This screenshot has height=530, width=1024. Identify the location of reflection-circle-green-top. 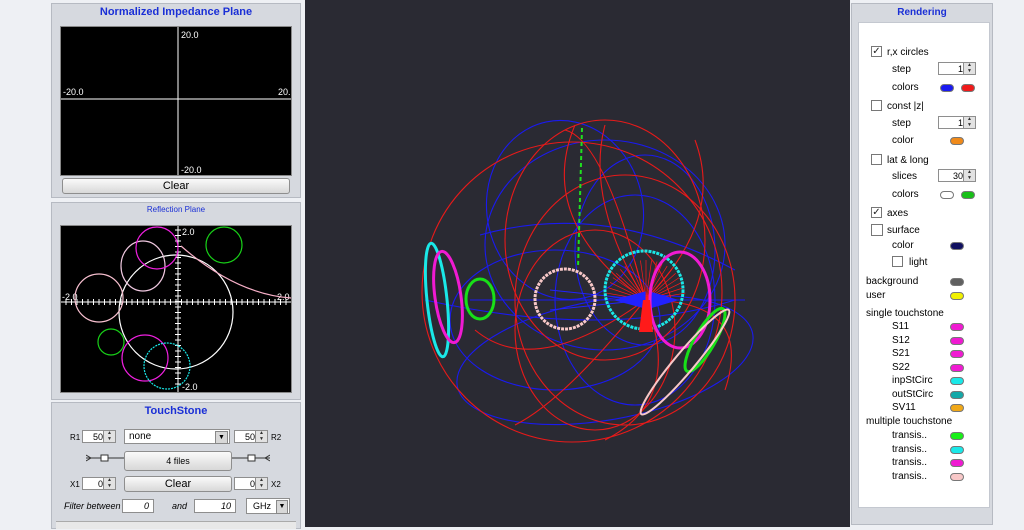
(224, 245).